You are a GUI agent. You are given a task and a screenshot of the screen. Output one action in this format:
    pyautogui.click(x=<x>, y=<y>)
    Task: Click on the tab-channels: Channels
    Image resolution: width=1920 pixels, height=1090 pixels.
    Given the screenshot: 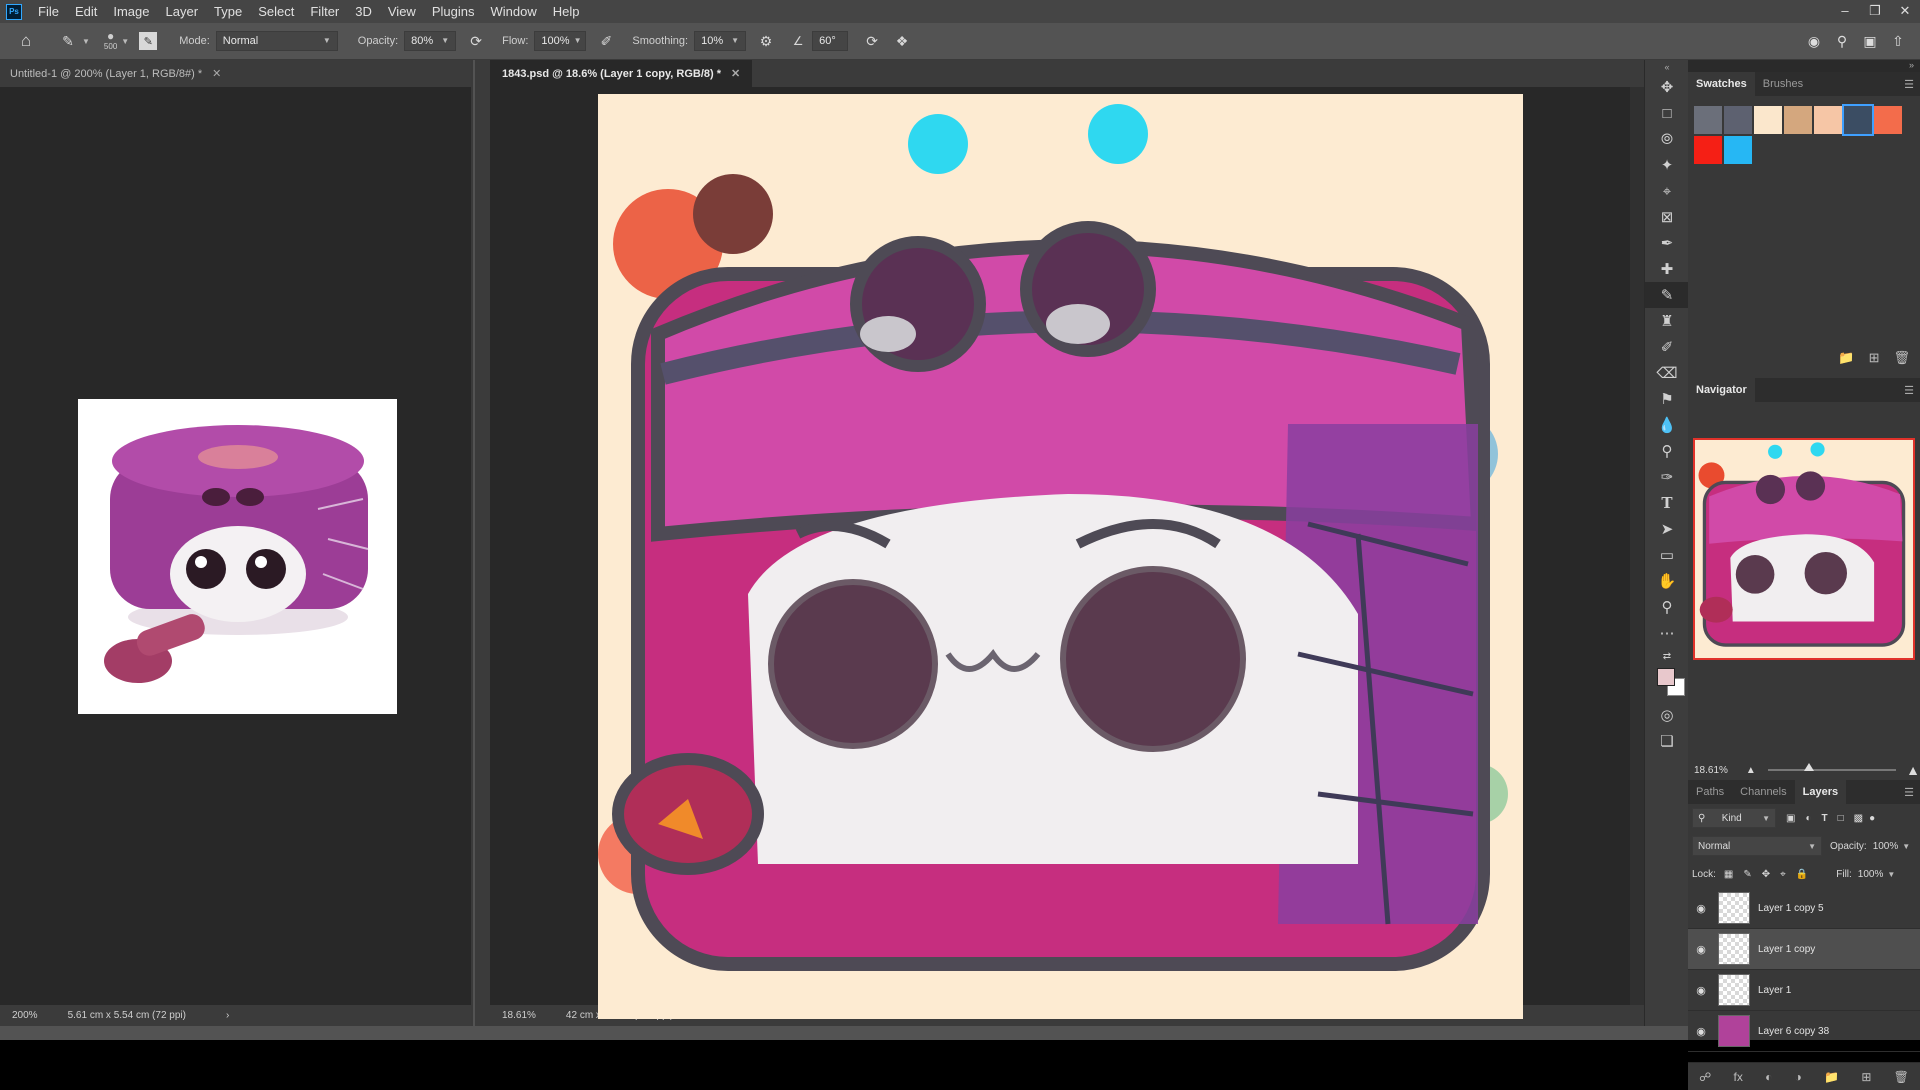 What is the action you would take?
    pyautogui.click(x=1763, y=792)
    